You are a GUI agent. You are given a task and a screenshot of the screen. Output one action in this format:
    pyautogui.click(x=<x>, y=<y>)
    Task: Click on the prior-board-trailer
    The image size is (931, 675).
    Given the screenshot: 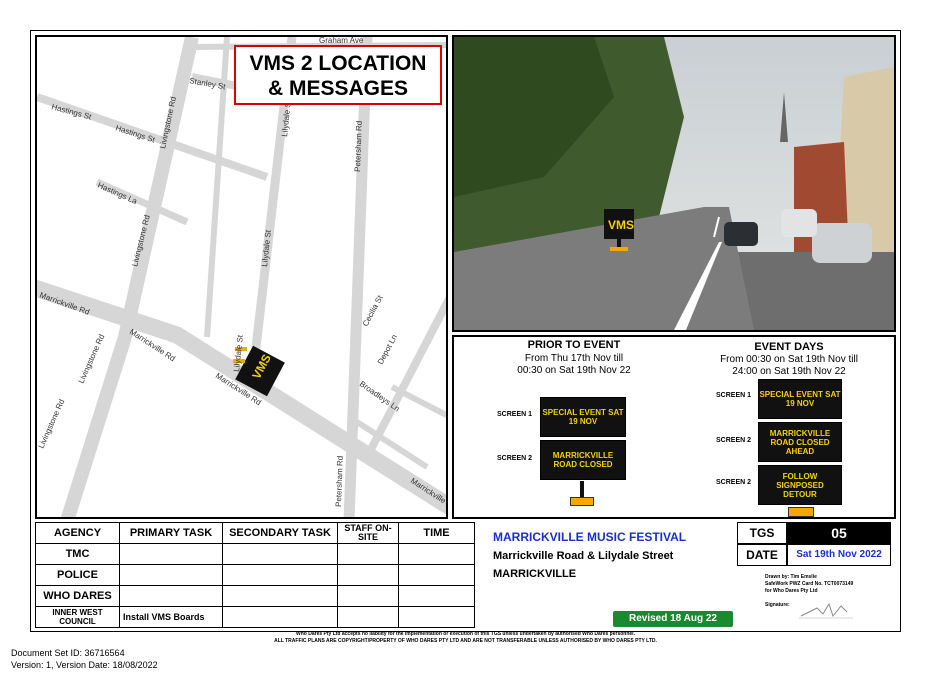 What is the action you would take?
    pyautogui.click(x=582, y=501)
    